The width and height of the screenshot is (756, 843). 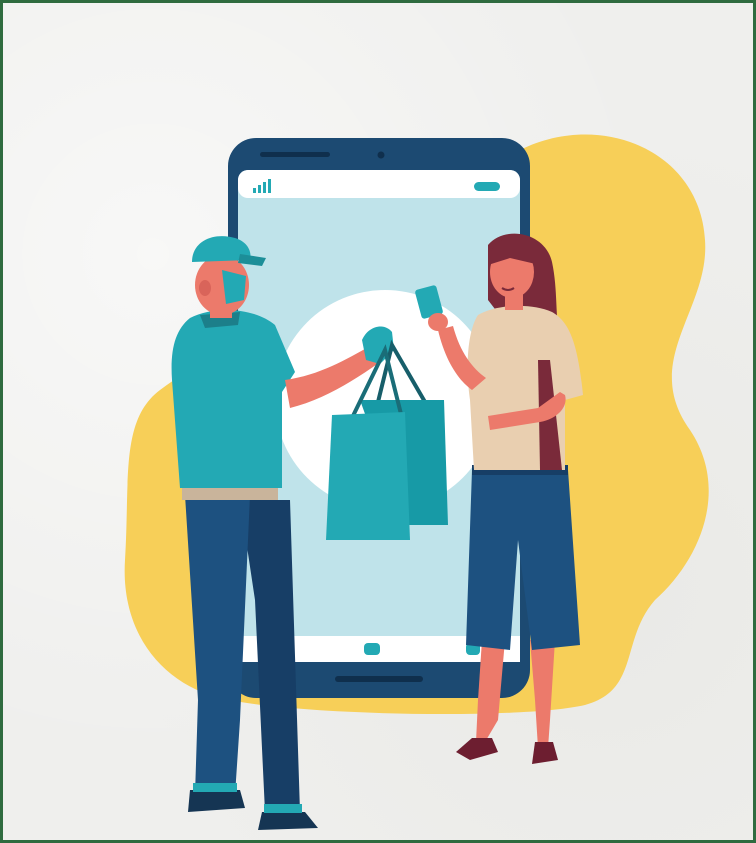 I want to click on customer-shoe-left, so click(x=477, y=749).